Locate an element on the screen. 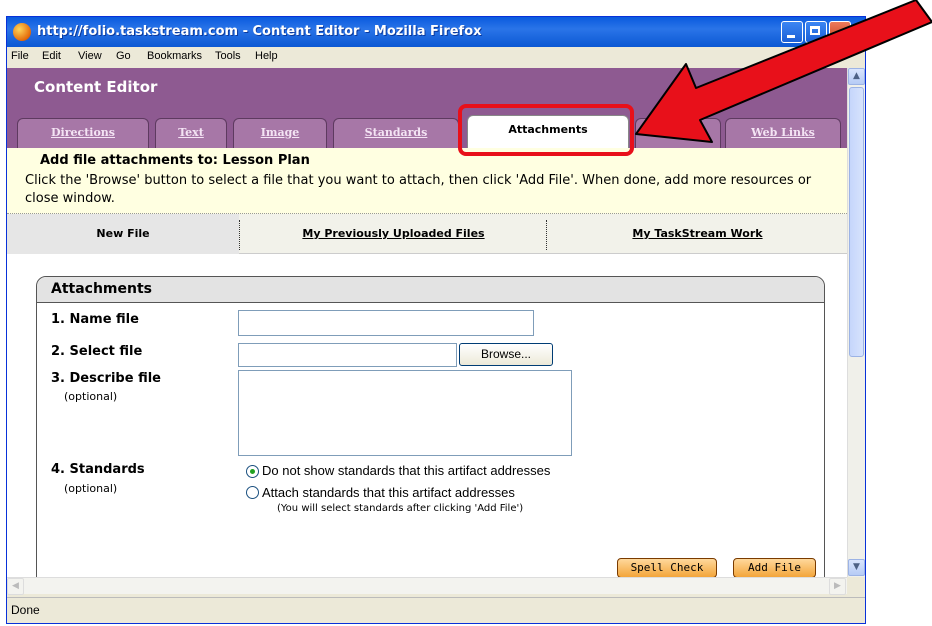  red-arrow-icon is located at coordinates (783, 71).